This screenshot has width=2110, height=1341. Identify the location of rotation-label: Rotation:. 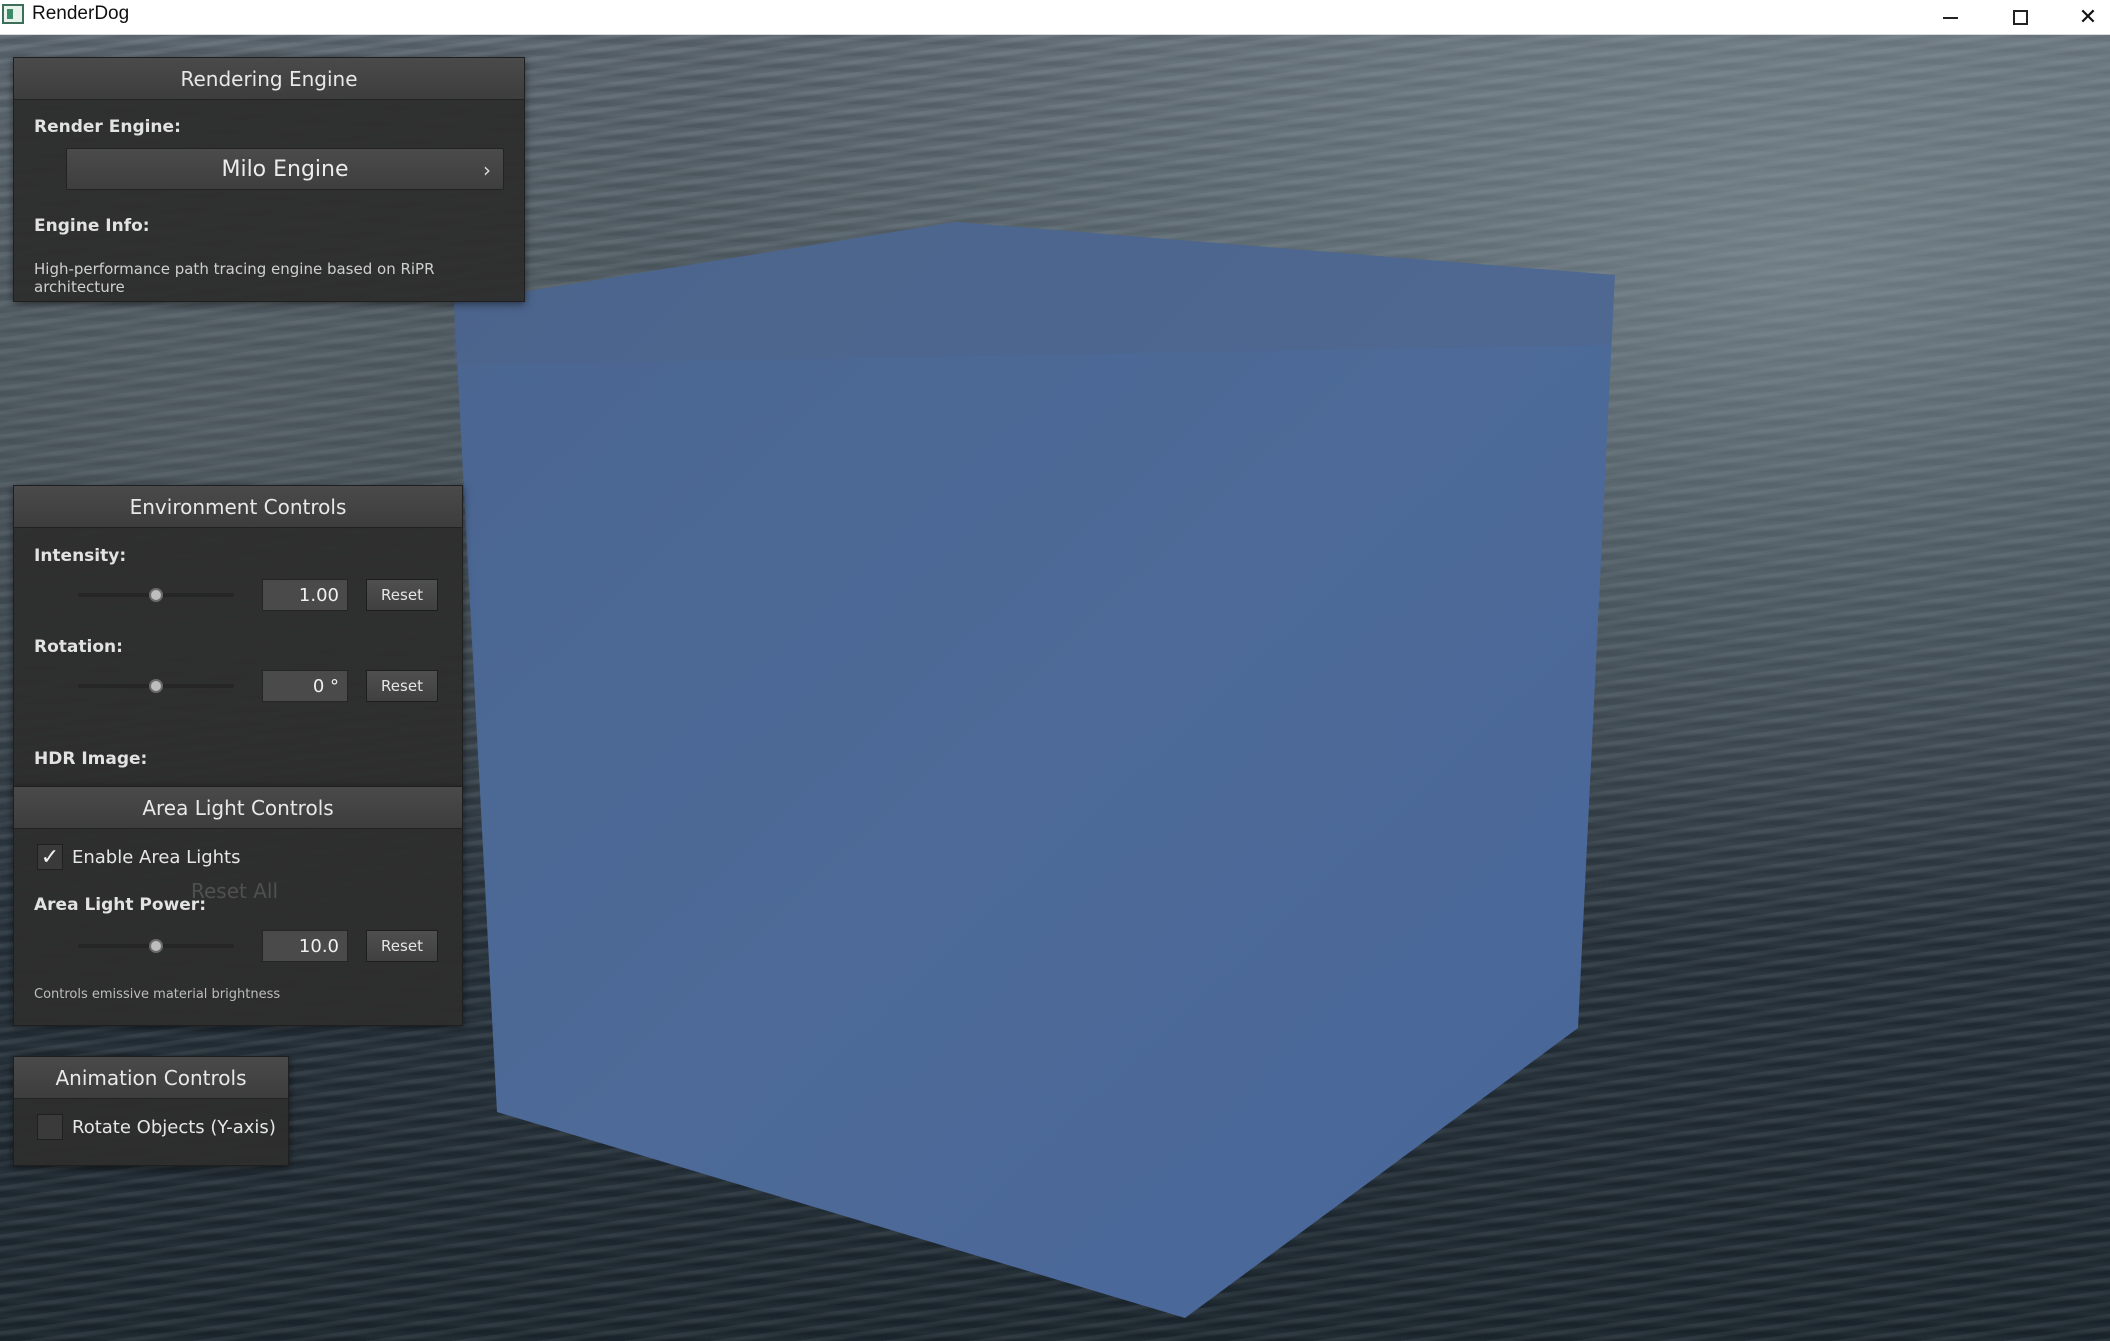
(78, 647).